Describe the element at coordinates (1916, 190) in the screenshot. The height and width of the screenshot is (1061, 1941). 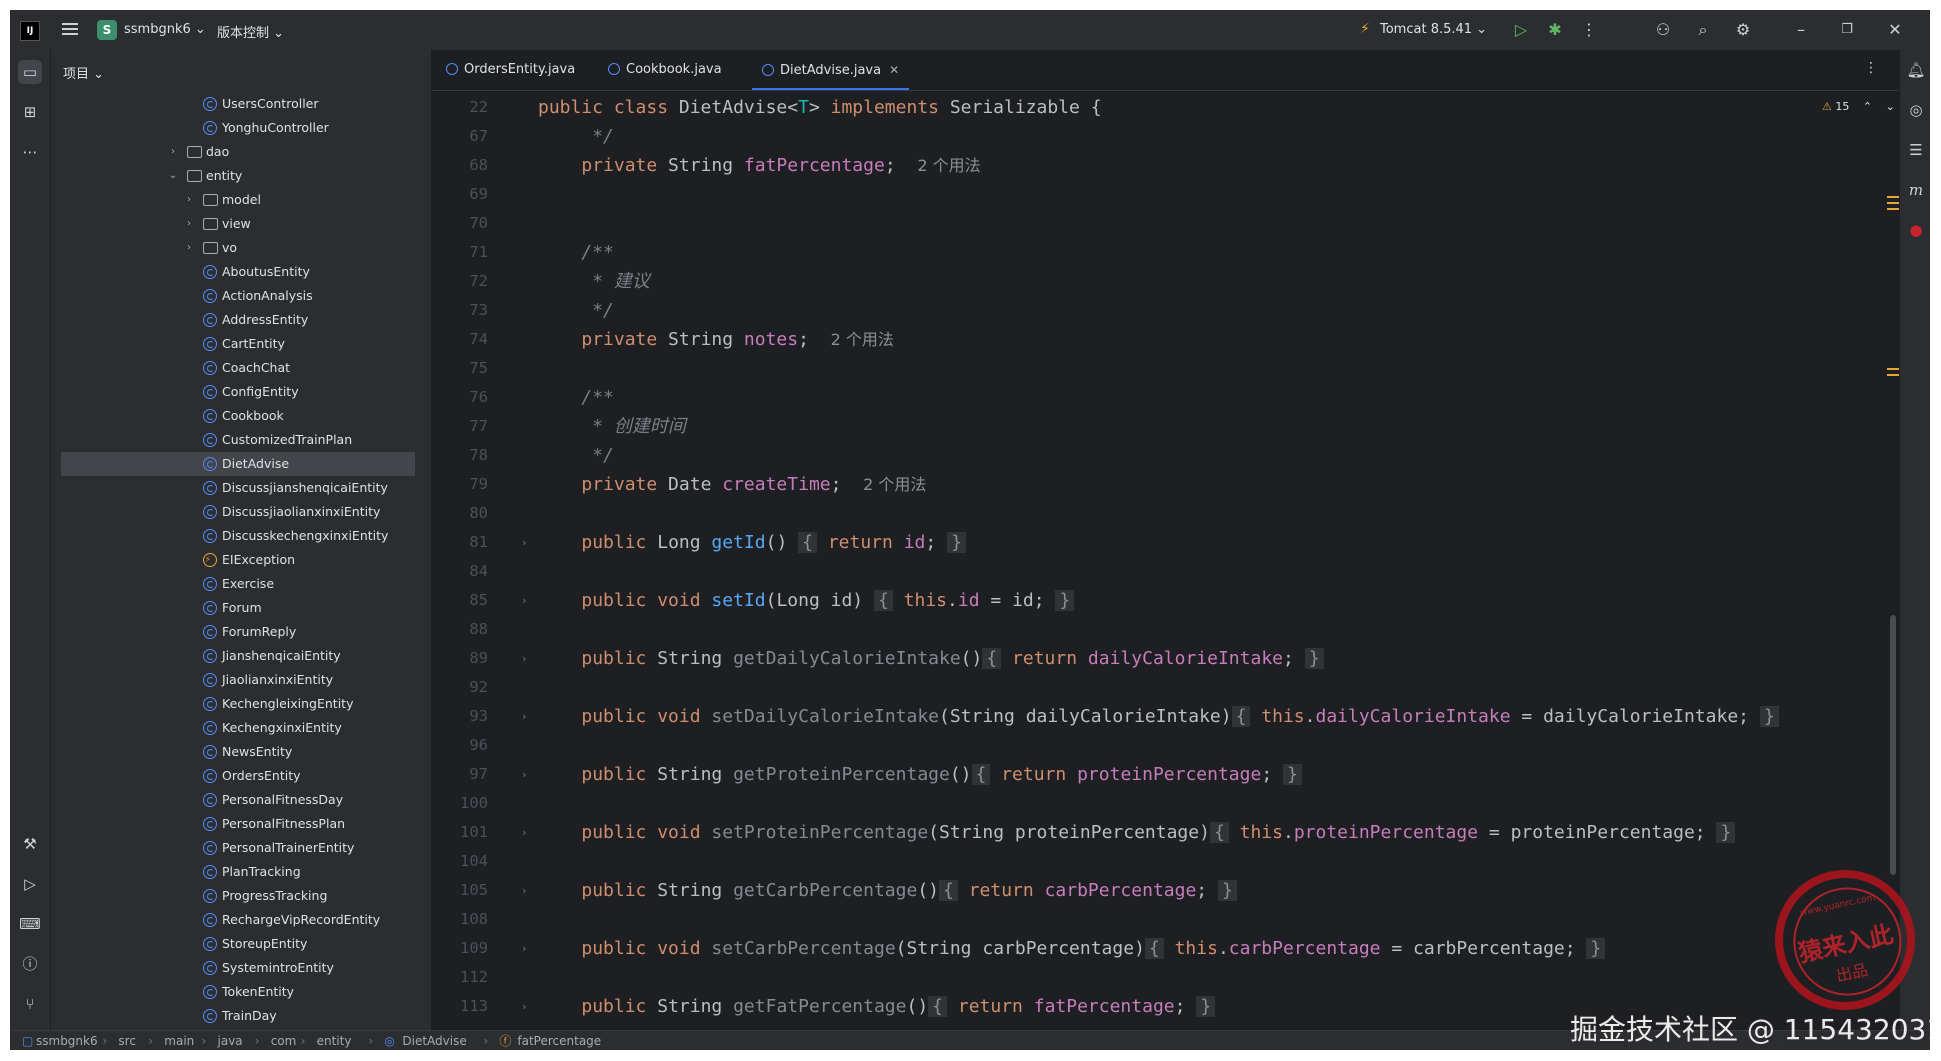
I see `maven-icon: m` at that location.